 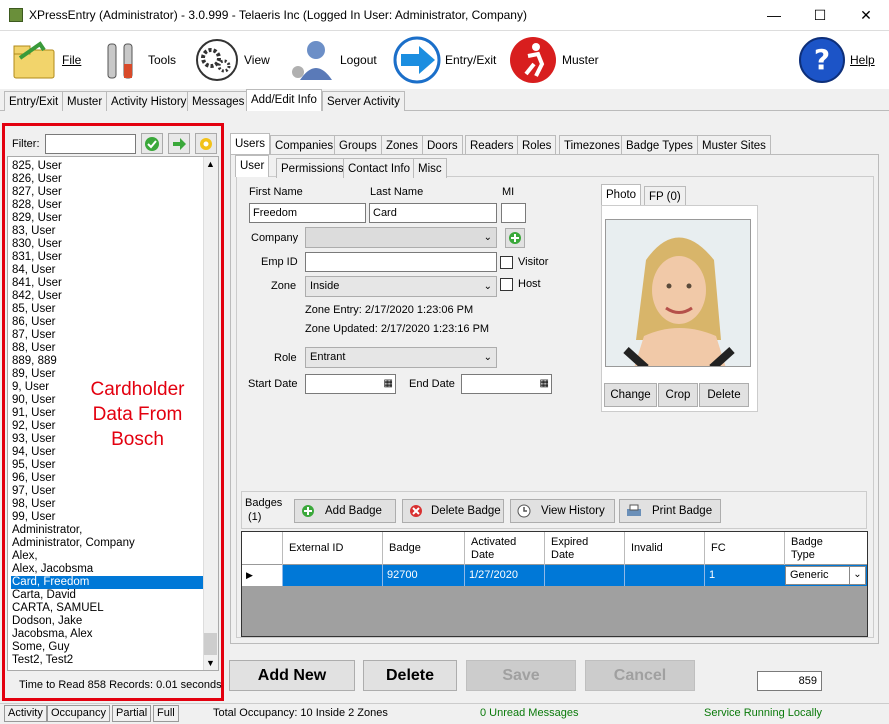 What do you see at coordinates (744, 548) in the screenshot?
I see `col-fc: FC` at bounding box center [744, 548].